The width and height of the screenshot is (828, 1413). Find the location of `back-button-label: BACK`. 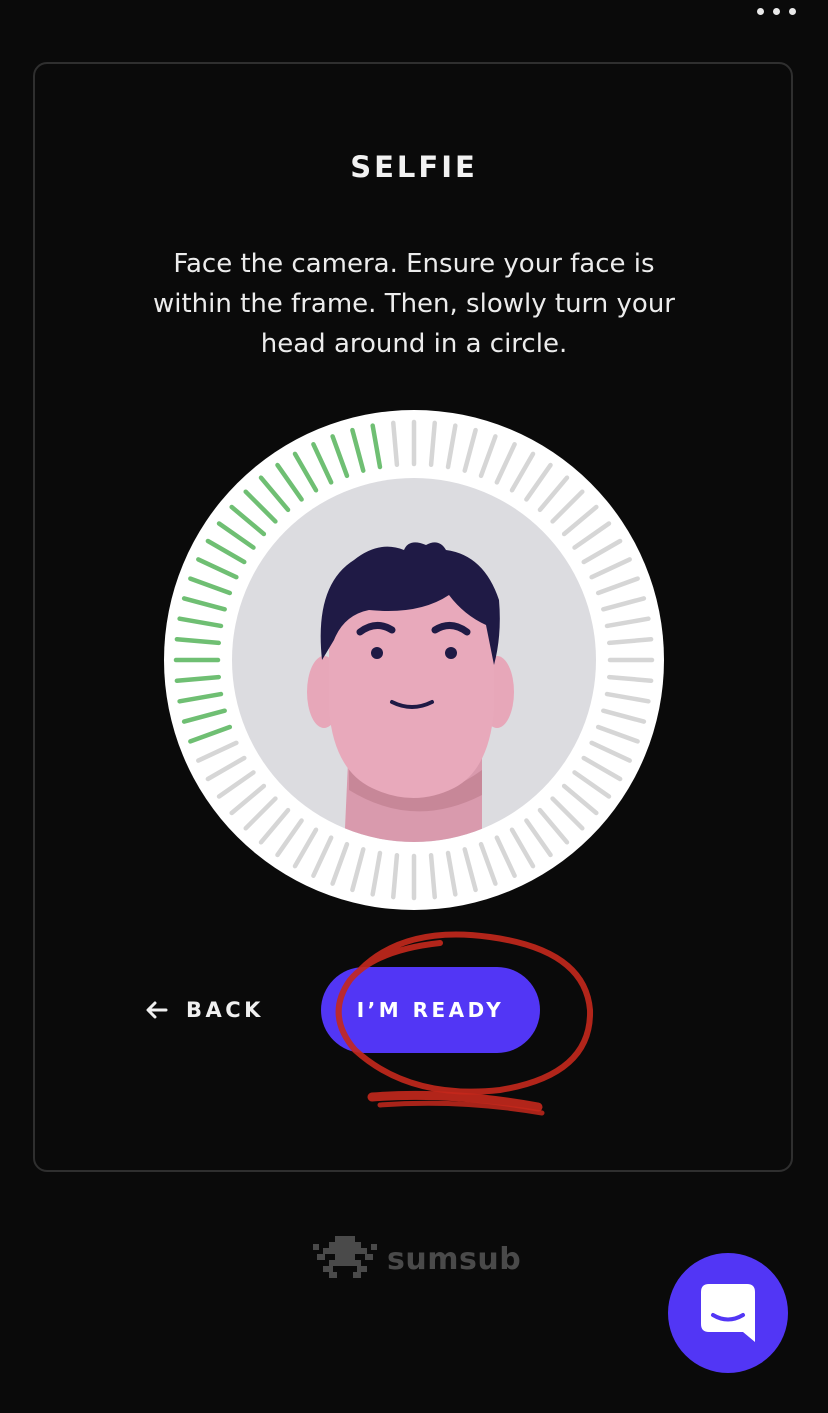

back-button-label: BACK is located at coordinates (225, 1010).